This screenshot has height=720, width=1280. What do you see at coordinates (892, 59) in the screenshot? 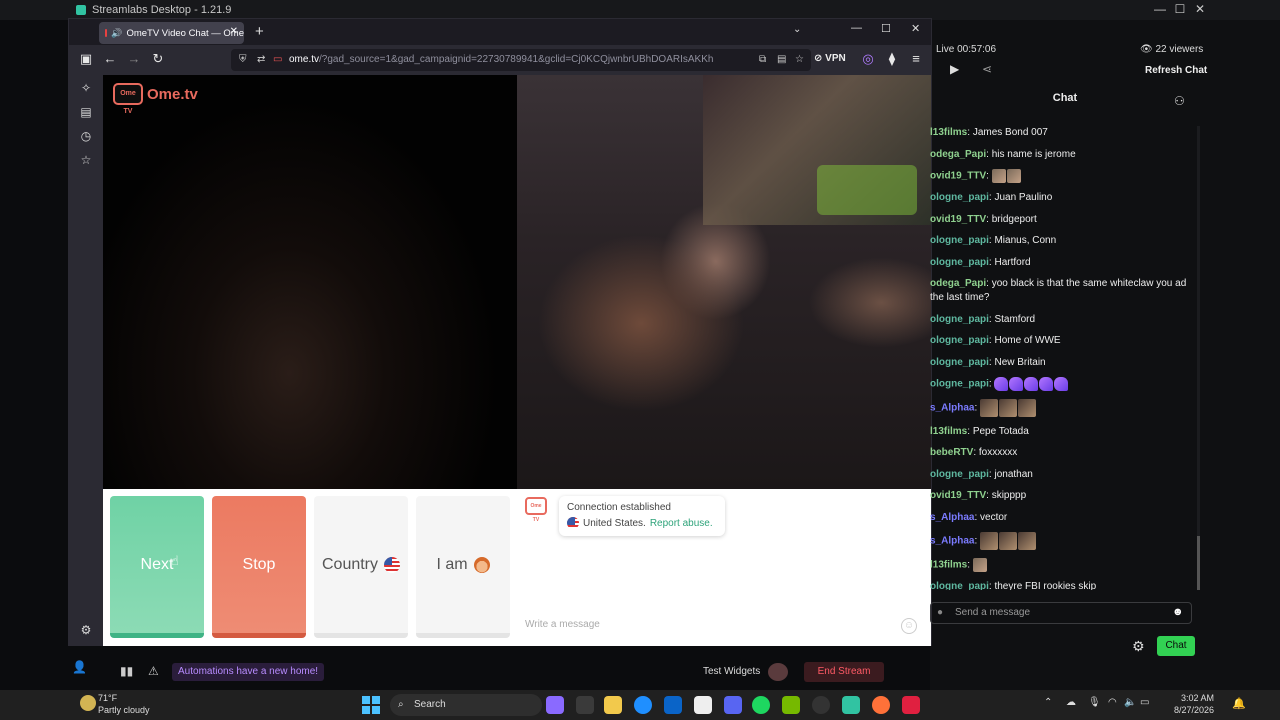
I see `extensions-puzzle-icon: ⧫` at bounding box center [892, 59].